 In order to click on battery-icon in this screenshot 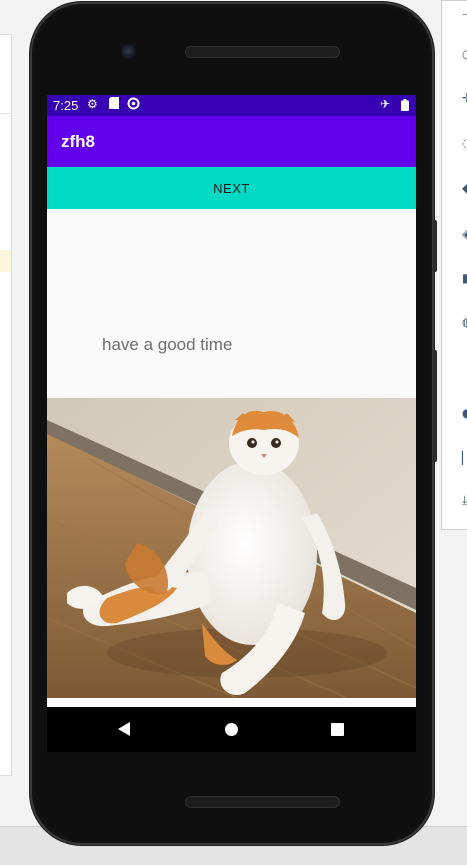, I will do `click(405, 106)`.